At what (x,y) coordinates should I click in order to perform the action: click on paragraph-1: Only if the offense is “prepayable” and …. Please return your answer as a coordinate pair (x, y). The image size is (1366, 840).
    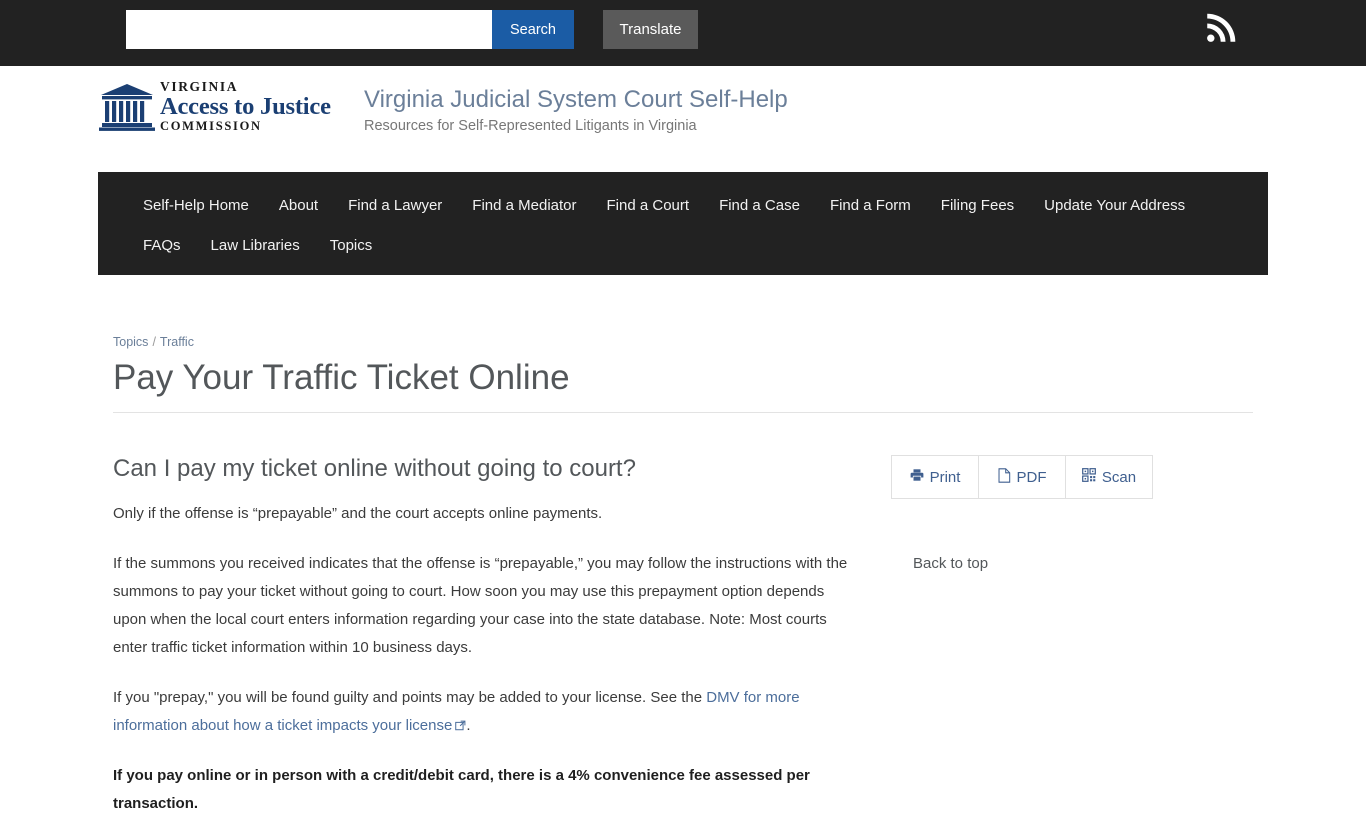
    Looking at the image, I should click on (358, 514).